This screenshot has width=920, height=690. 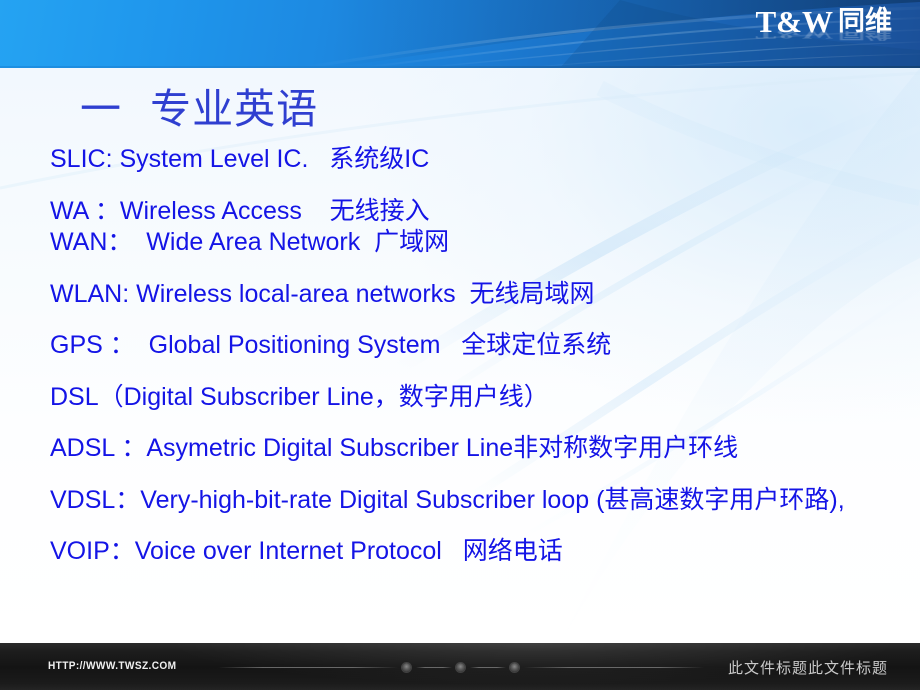 What do you see at coordinates (460, 34) in the screenshot?
I see `slide-header-banner: T&W 同维 T&W 同维` at bounding box center [460, 34].